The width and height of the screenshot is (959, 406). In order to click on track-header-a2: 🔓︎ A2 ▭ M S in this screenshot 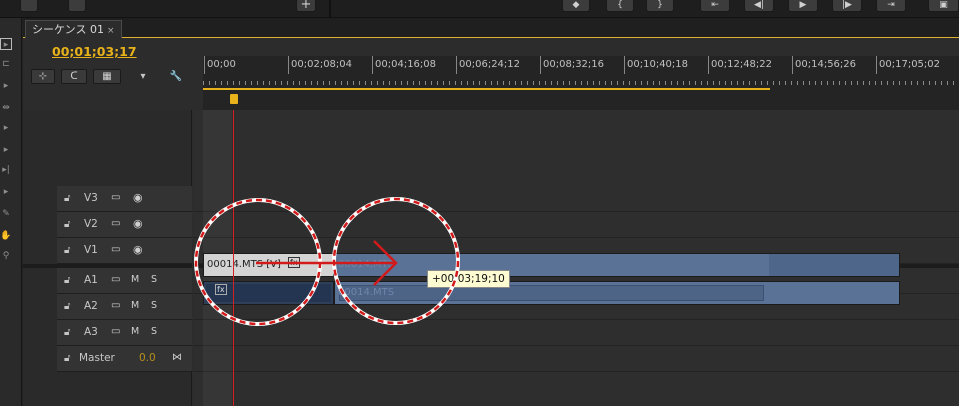, I will do `click(124, 307)`.